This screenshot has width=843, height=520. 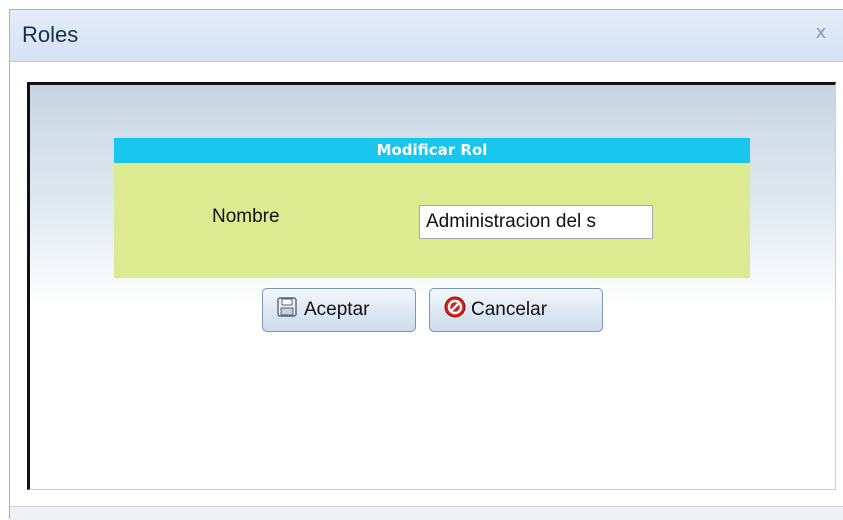 What do you see at coordinates (432, 150) in the screenshot?
I see `form-header: Modificar Rol` at bounding box center [432, 150].